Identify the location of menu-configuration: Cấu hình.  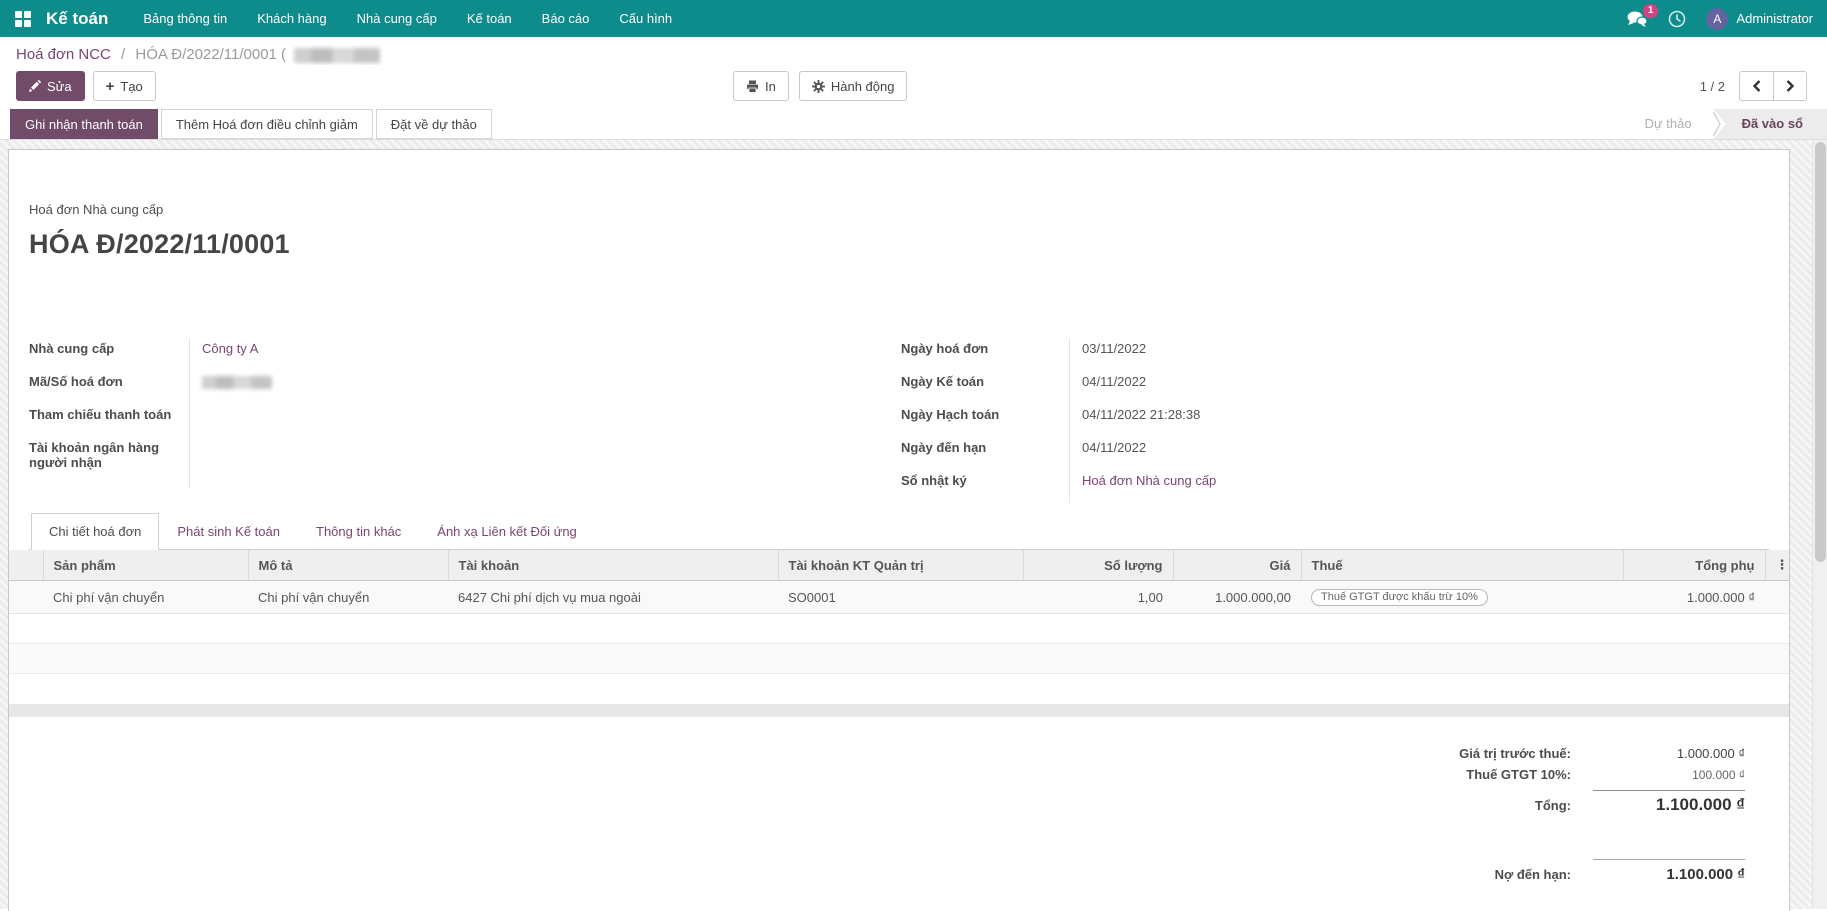
(645, 18).